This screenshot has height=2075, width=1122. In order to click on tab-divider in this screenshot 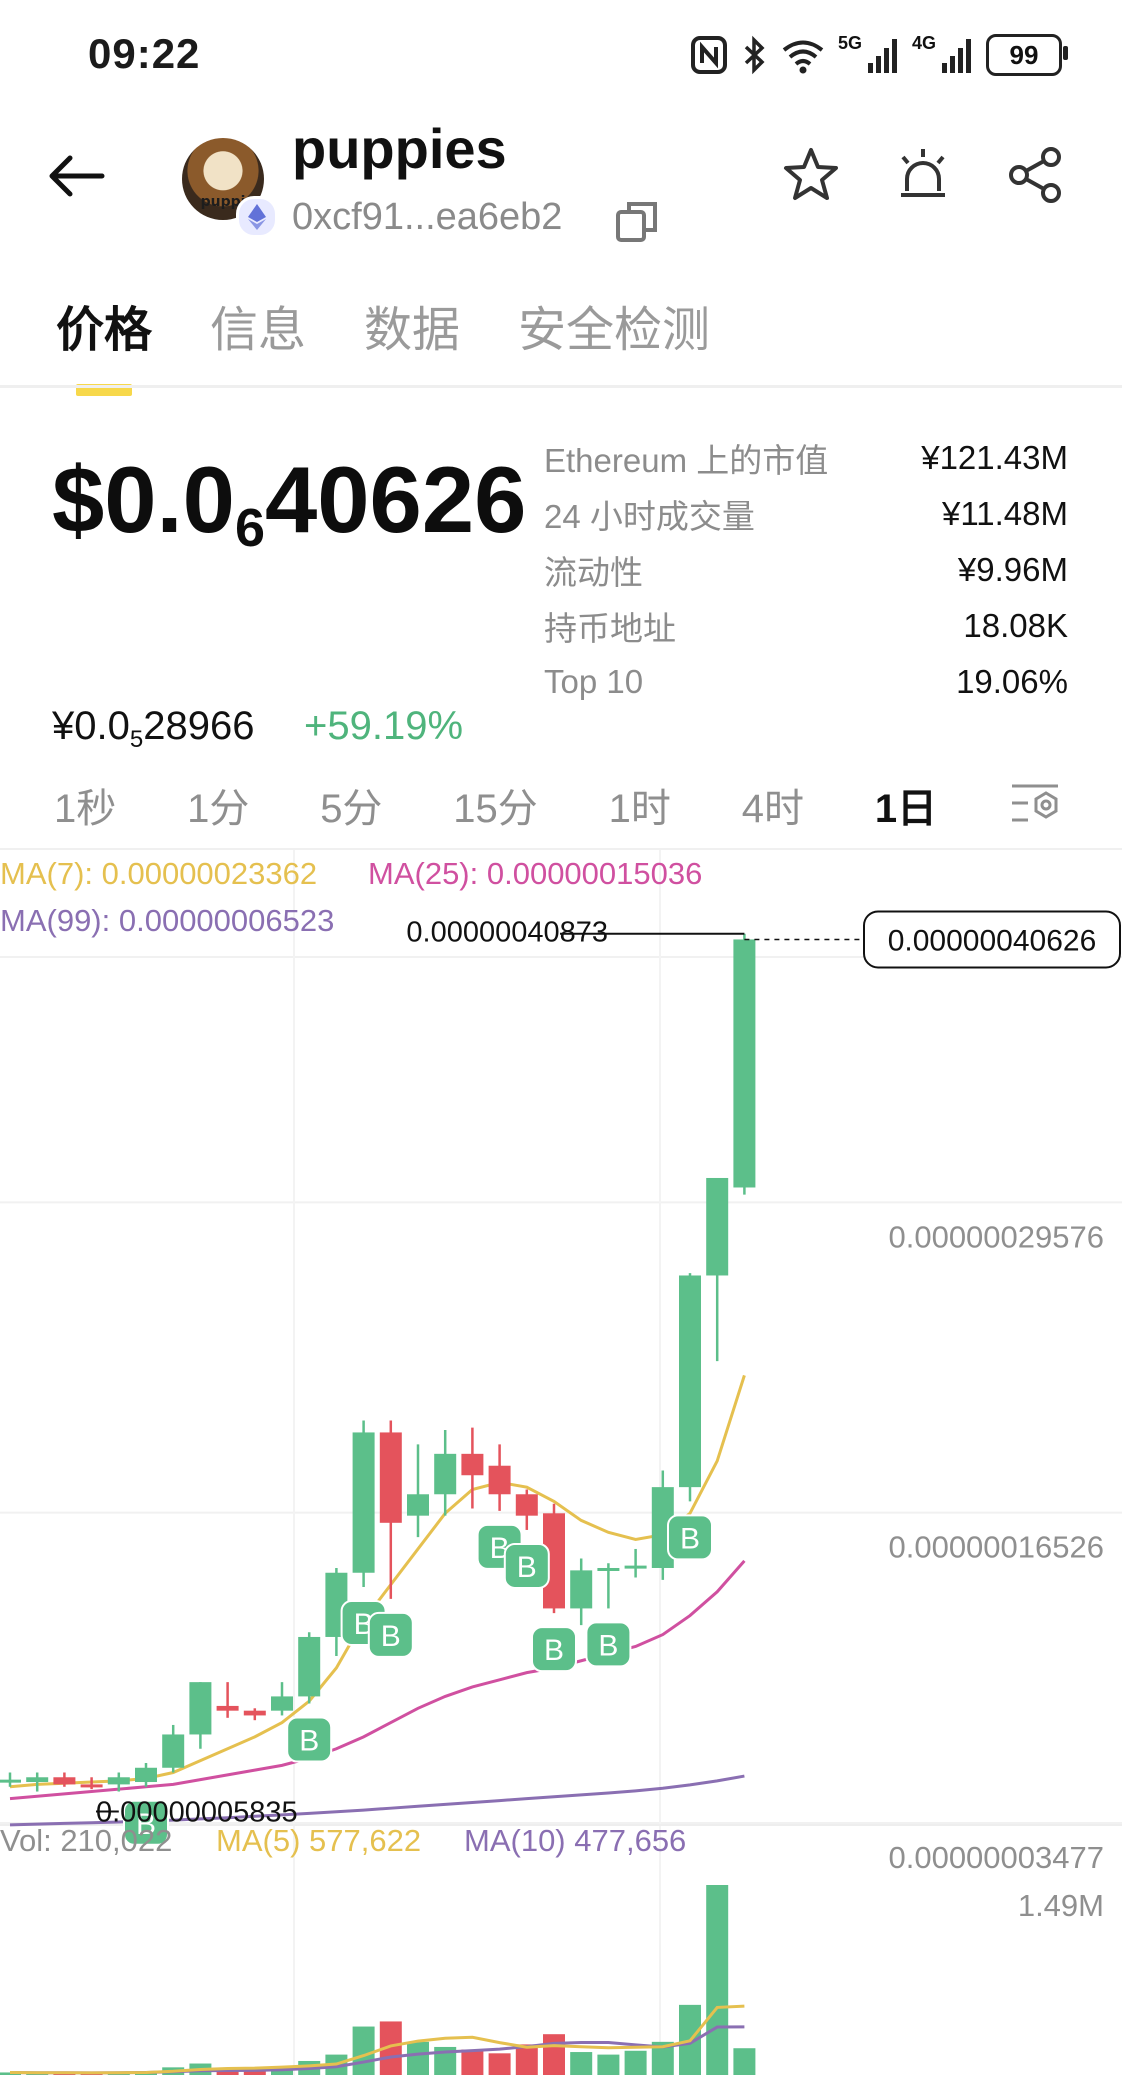, I will do `click(561, 386)`.